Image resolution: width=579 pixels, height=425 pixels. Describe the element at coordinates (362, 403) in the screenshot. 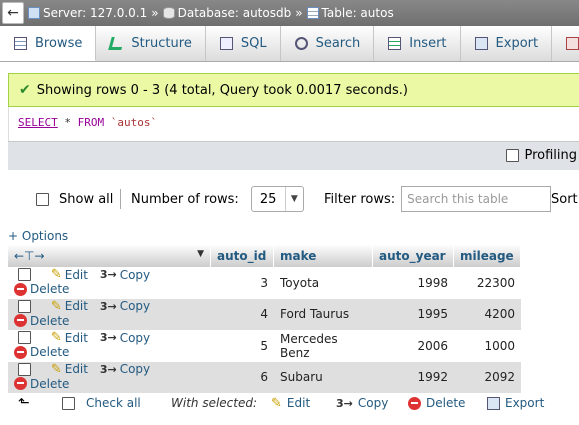

I see `bulk-copy-button: 3→ Copy` at that location.